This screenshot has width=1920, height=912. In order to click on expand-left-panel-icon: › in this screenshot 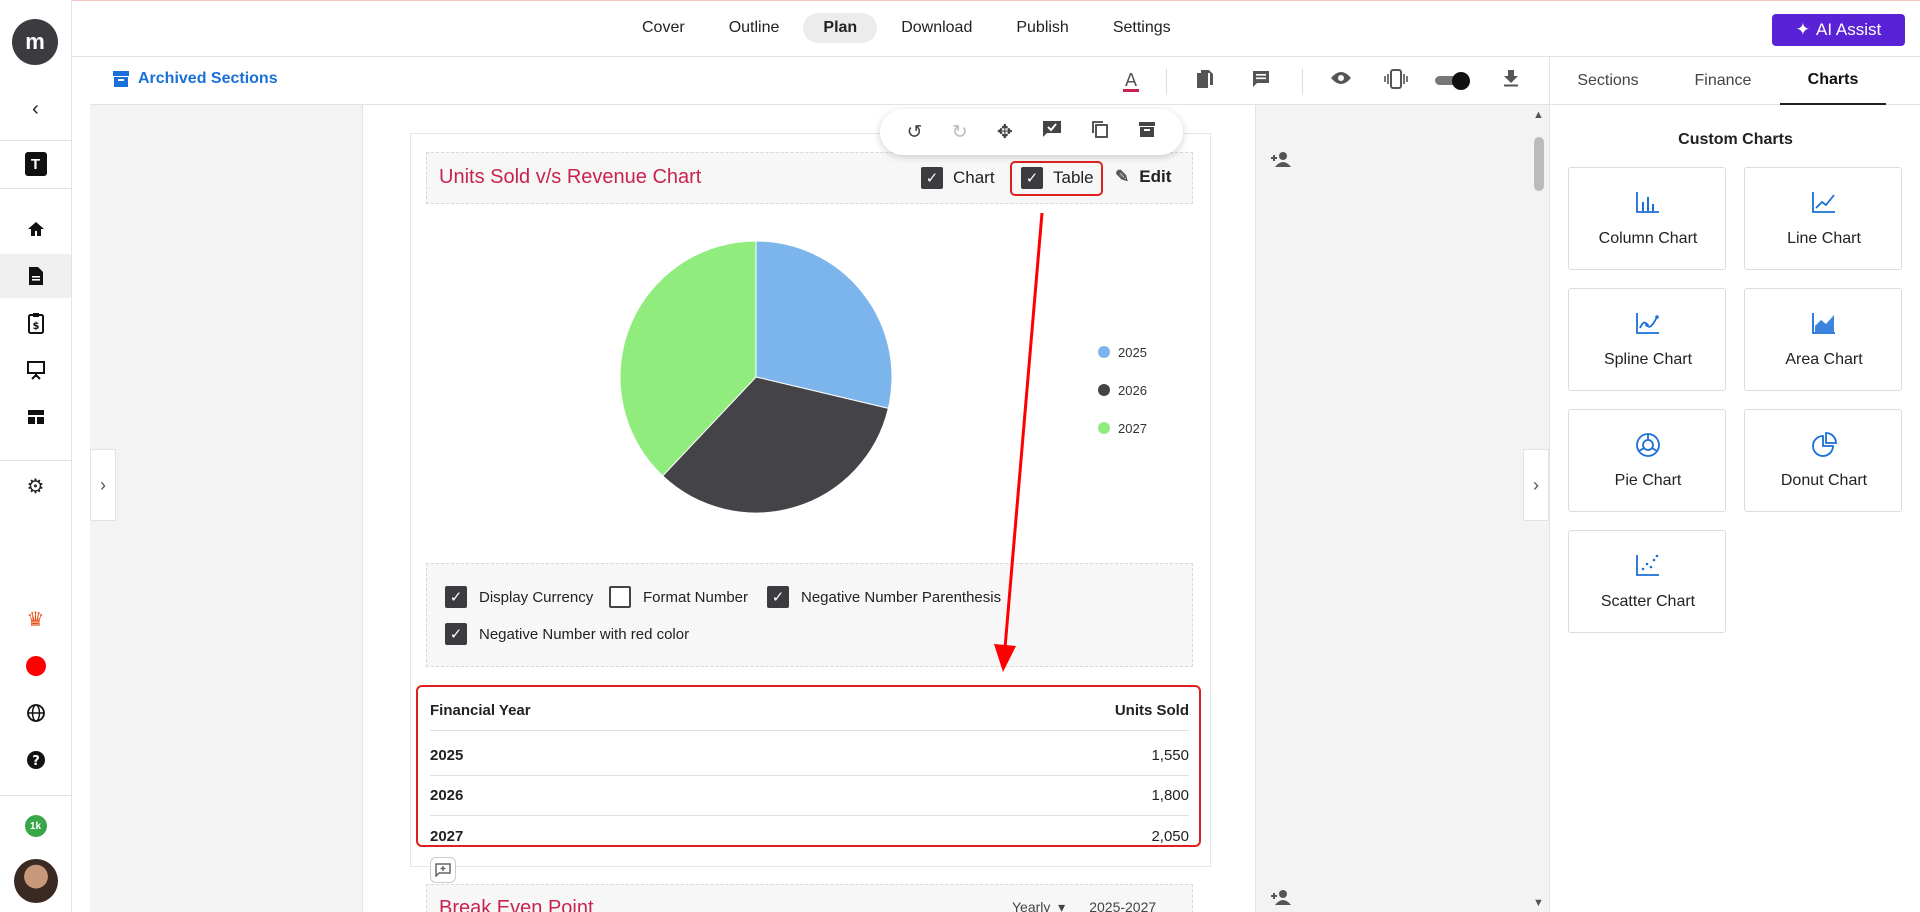, I will do `click(103, 485)`.